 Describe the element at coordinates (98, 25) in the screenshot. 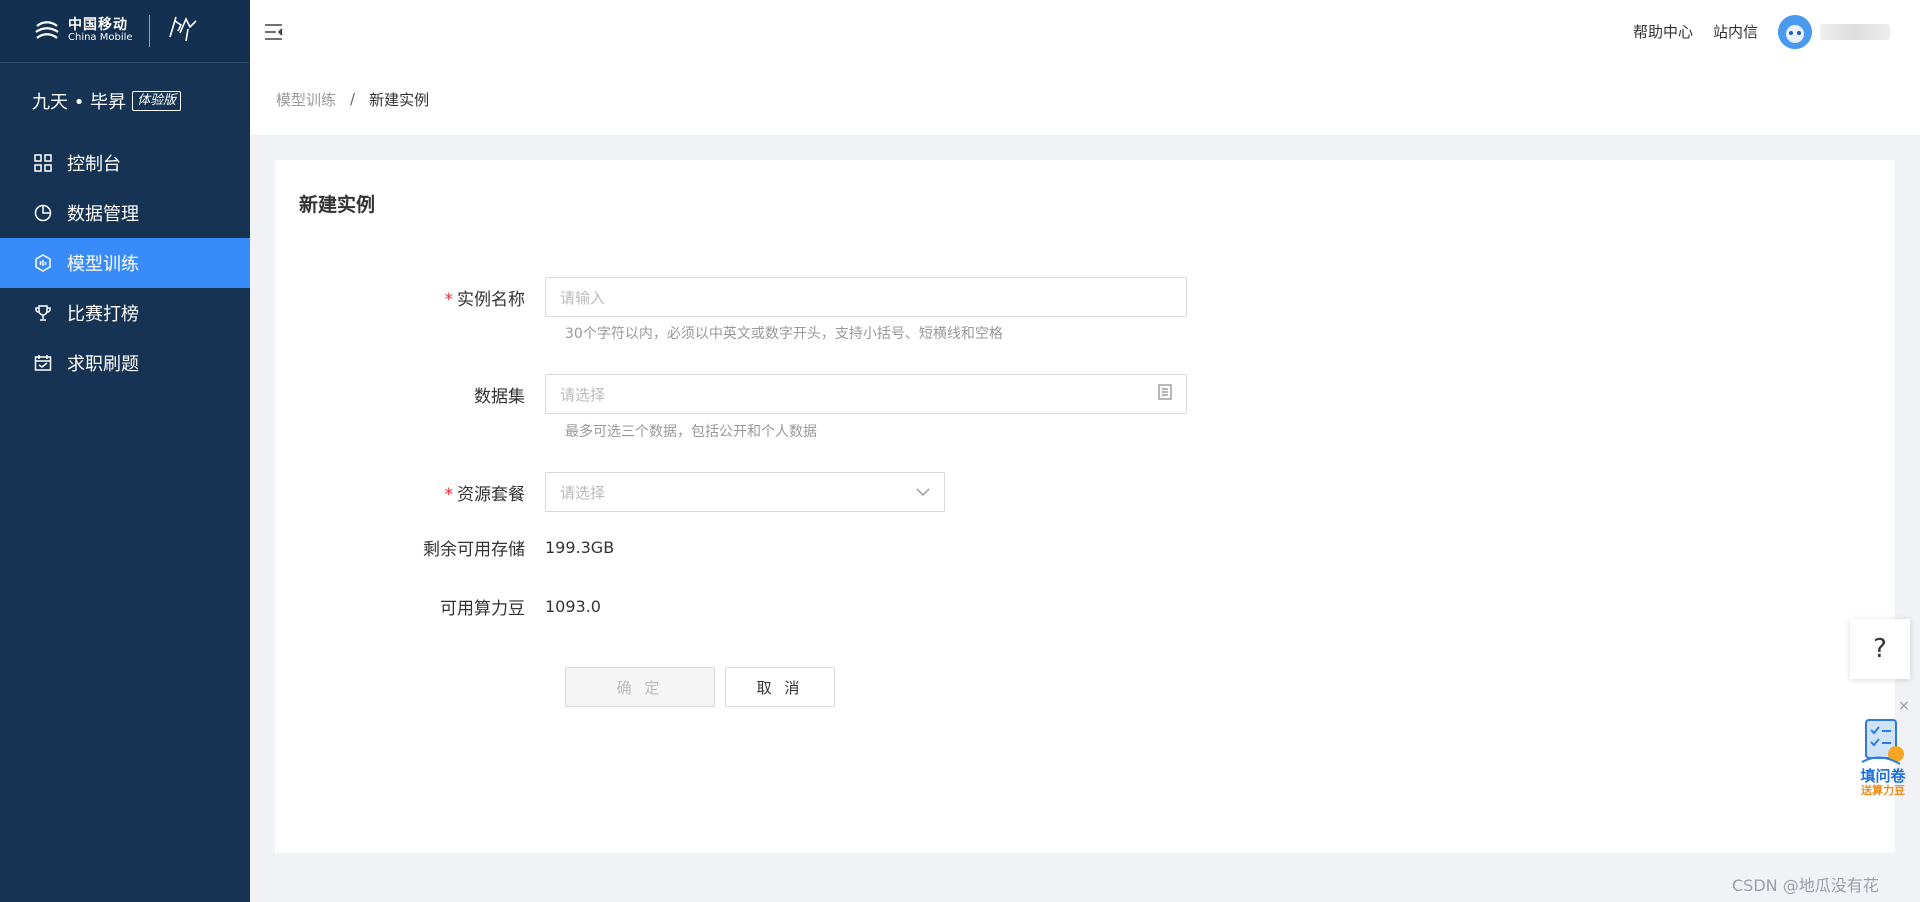

I see `logo-cn: 中国移动` at that location.